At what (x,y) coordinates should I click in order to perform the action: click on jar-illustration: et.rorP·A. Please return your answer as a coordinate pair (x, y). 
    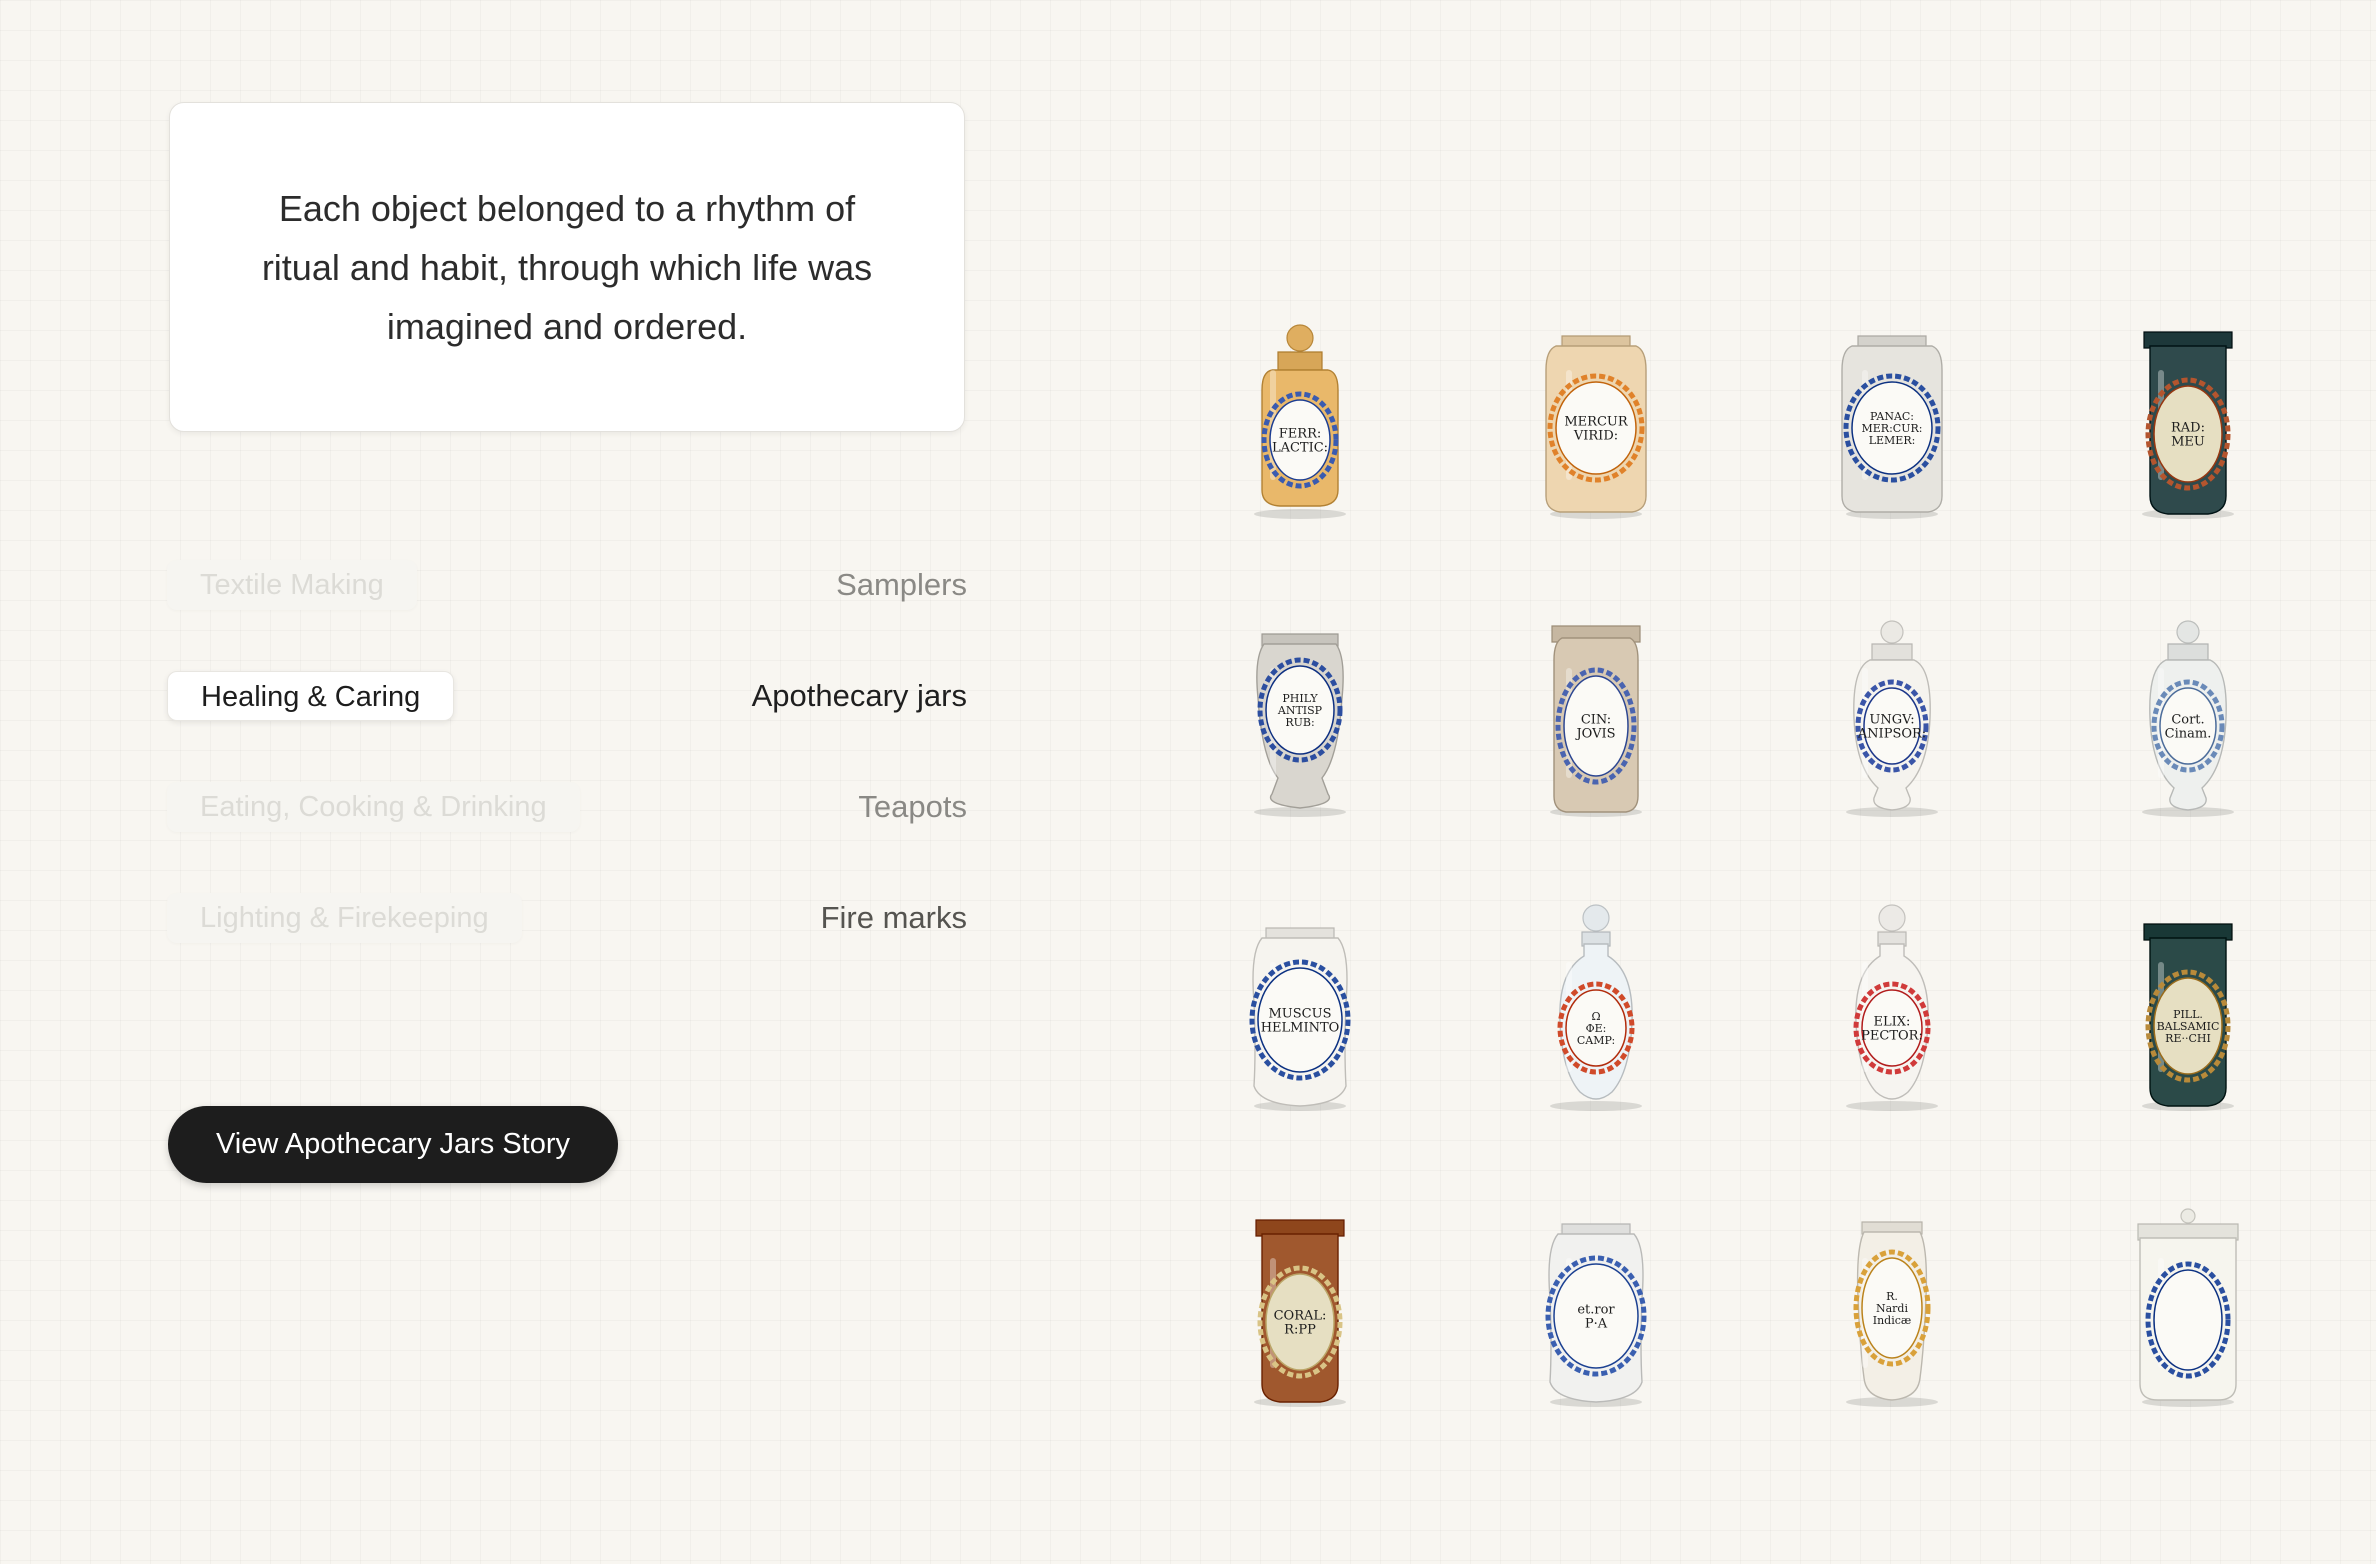
    Looking at the image, I should click on (1596, 1315).